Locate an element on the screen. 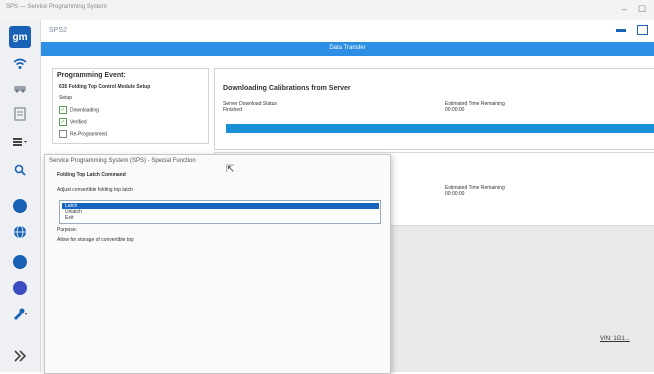 The width and height of the screenshot is (654, 374). download-progress-bar is located at coordinates (440, 128).